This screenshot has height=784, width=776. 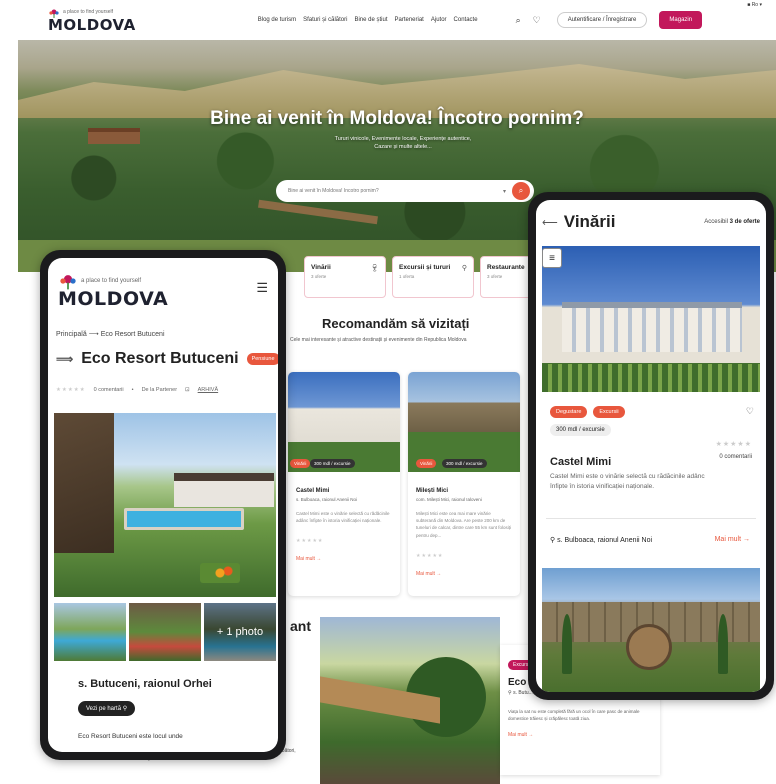 I want to click on category-card-excursii: Excursii și tururi 1 oferta ⚲, so click(x=433, y=277).